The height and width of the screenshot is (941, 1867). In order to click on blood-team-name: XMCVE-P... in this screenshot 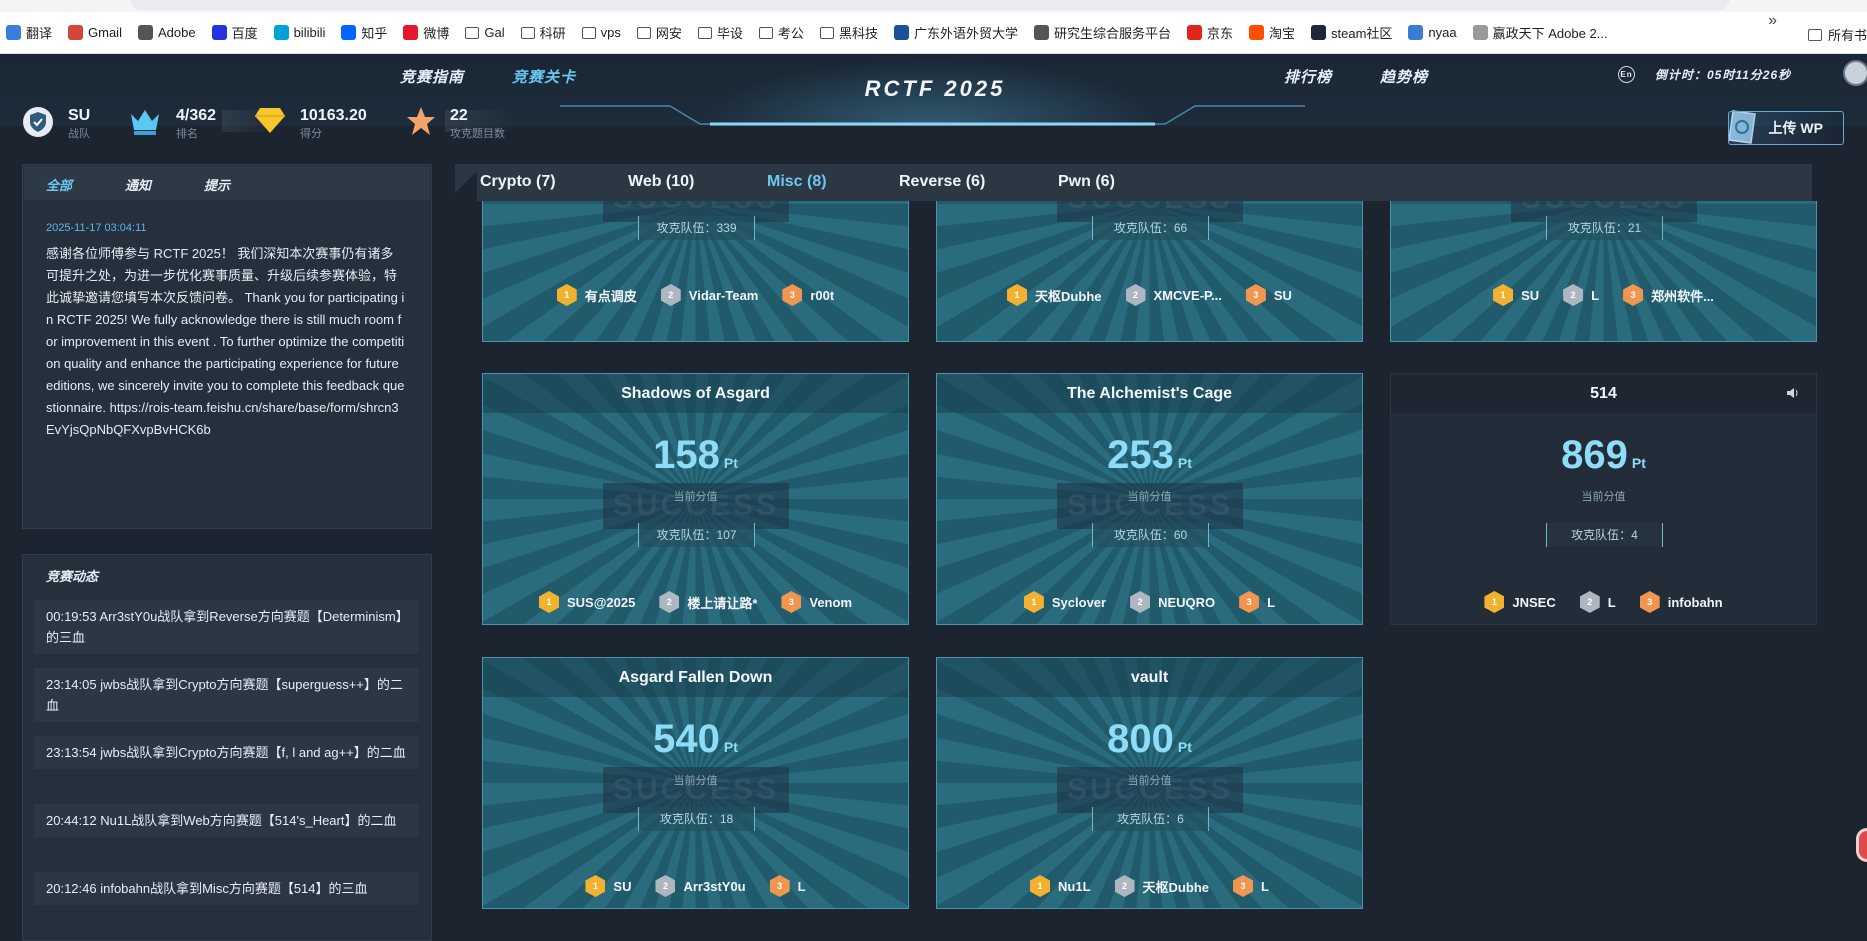, I will do `click(1187, 295)`.